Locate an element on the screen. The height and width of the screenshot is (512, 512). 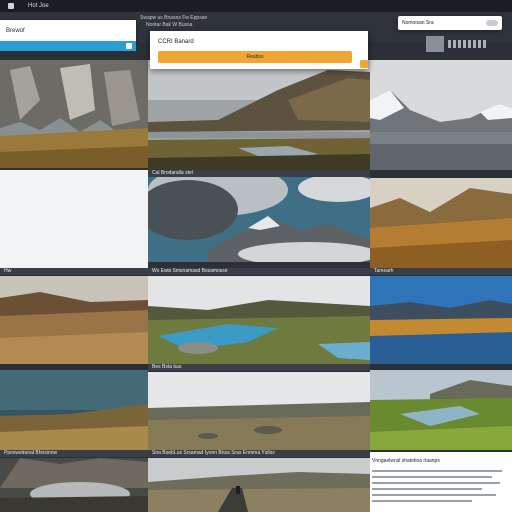
info-dialog: CCRI Banard Reatiso is located at coordinates (259, 50).